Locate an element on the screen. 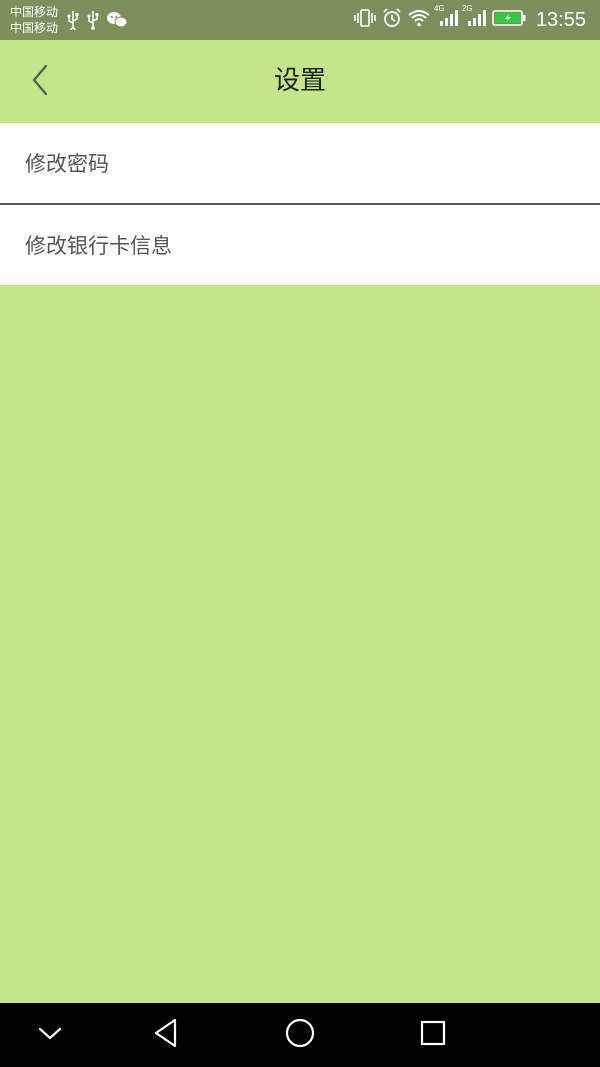 The width and height of the screenshot is (600, 1067). change-bank-card-label: 修改银行卡信息 is located at coordinates (98, 246).